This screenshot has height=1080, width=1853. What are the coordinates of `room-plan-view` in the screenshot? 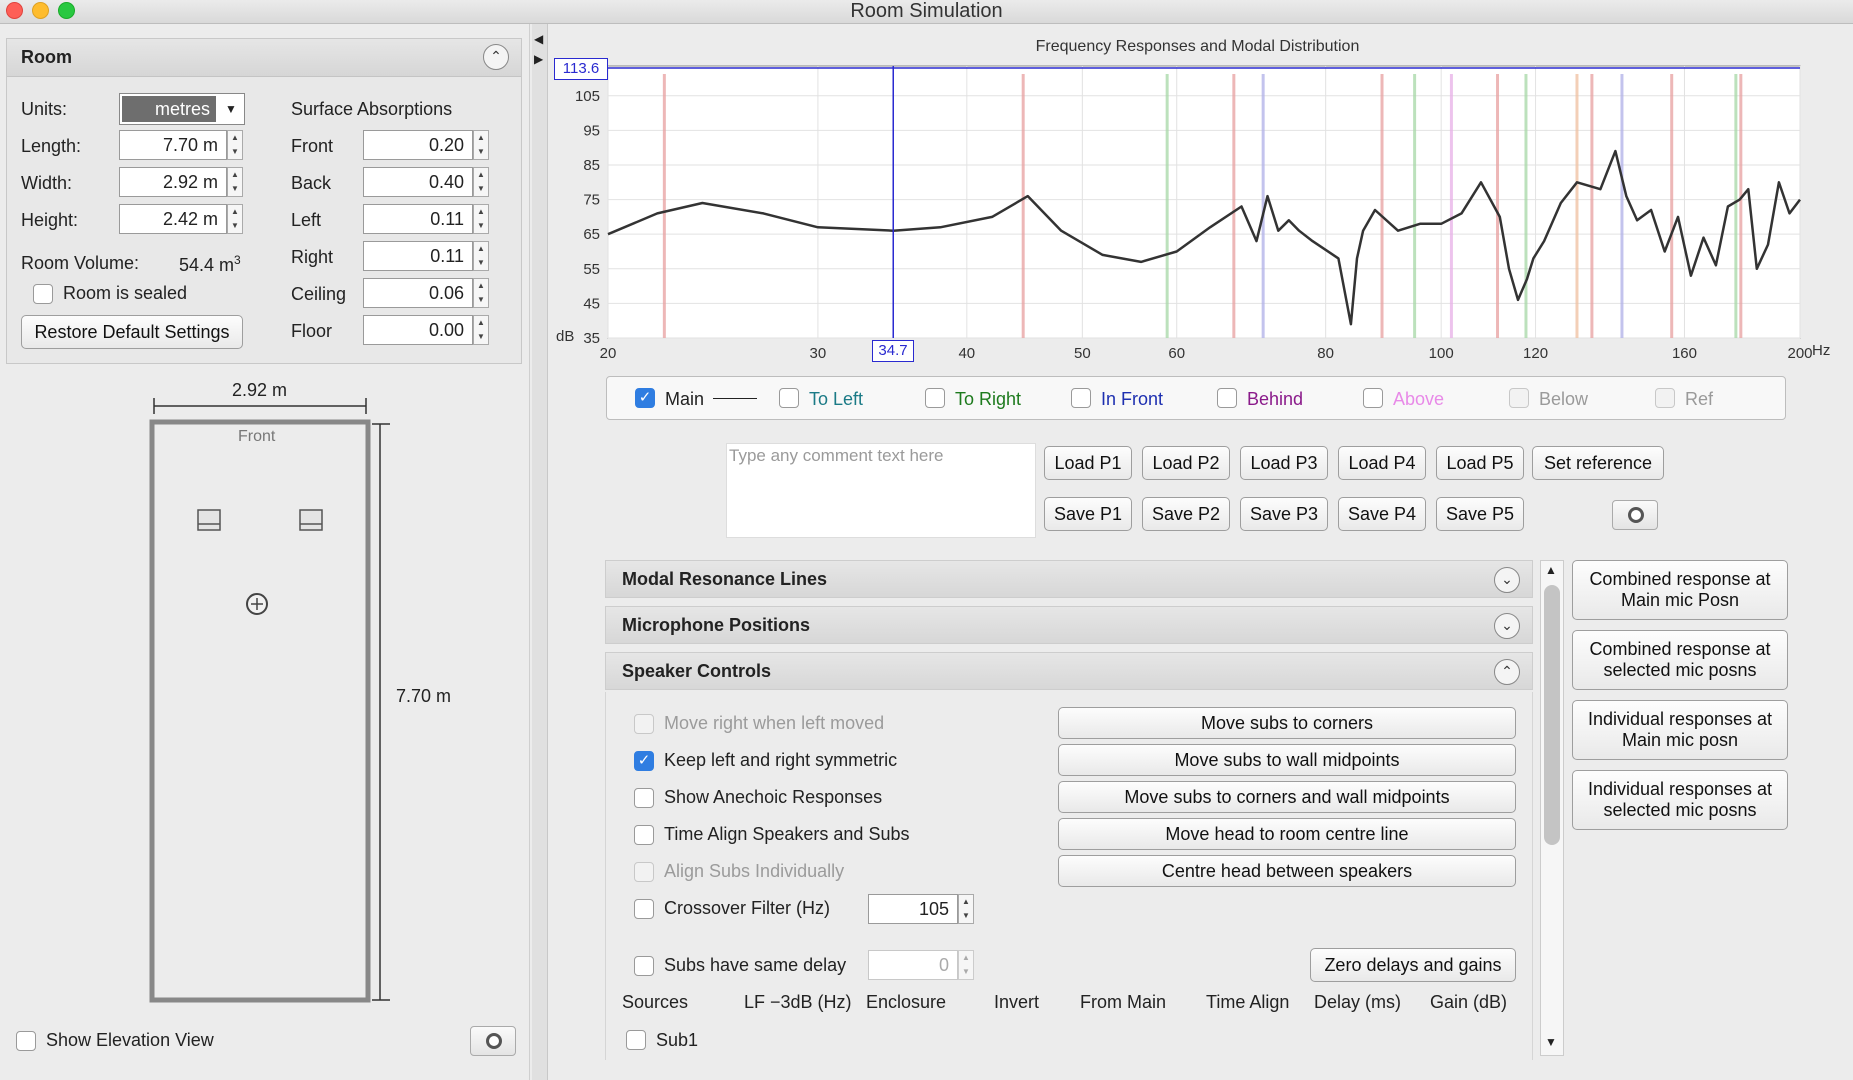 It's located at (269, 700).